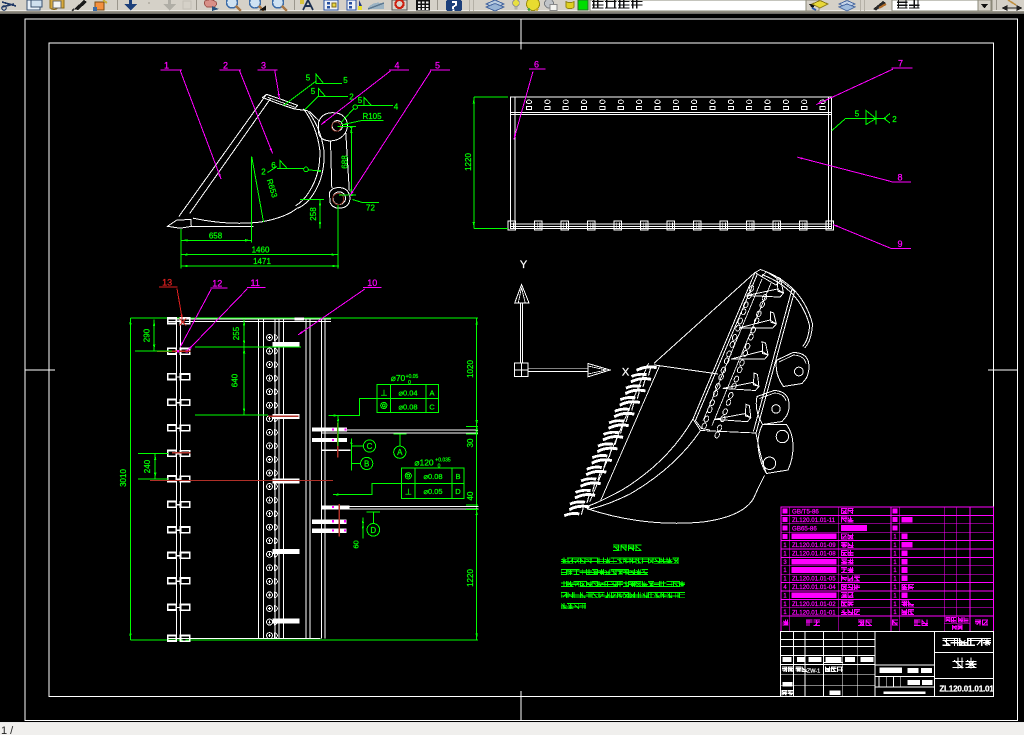 The image size is (1024, 735). Describe the element at coordinates (814, 554) in the screenshot. I see `svg-text: ZL120.01.01-08` at that location.